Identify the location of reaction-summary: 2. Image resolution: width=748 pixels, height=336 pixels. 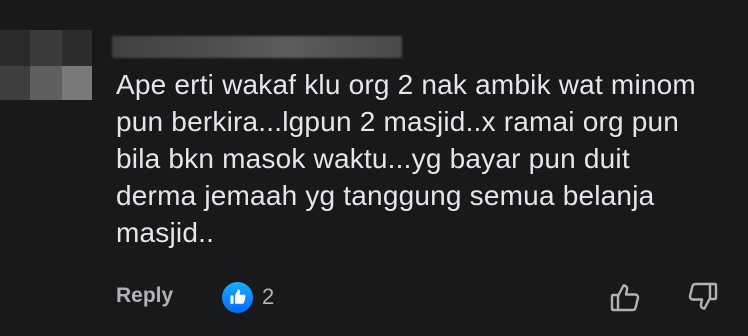
(248, 297).